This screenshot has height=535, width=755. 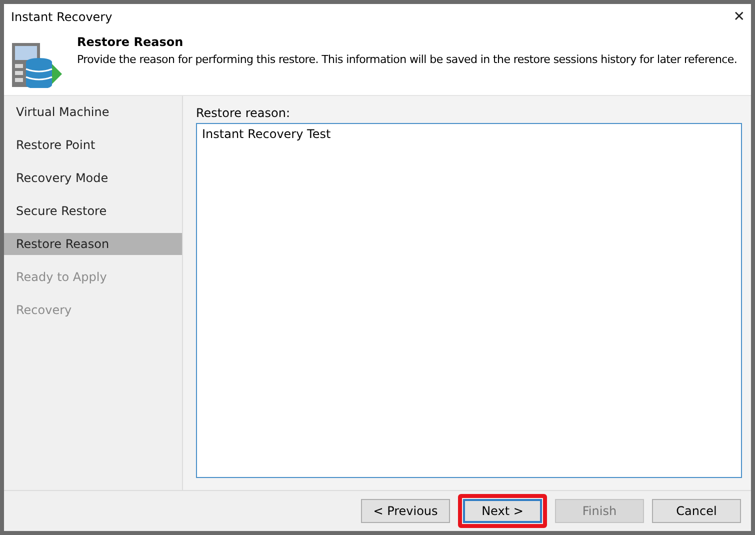 What do you see at coordinates (130, 42) in the screenshot?
I see `page-title: Restore Reason` at bounding box center [130, 42].